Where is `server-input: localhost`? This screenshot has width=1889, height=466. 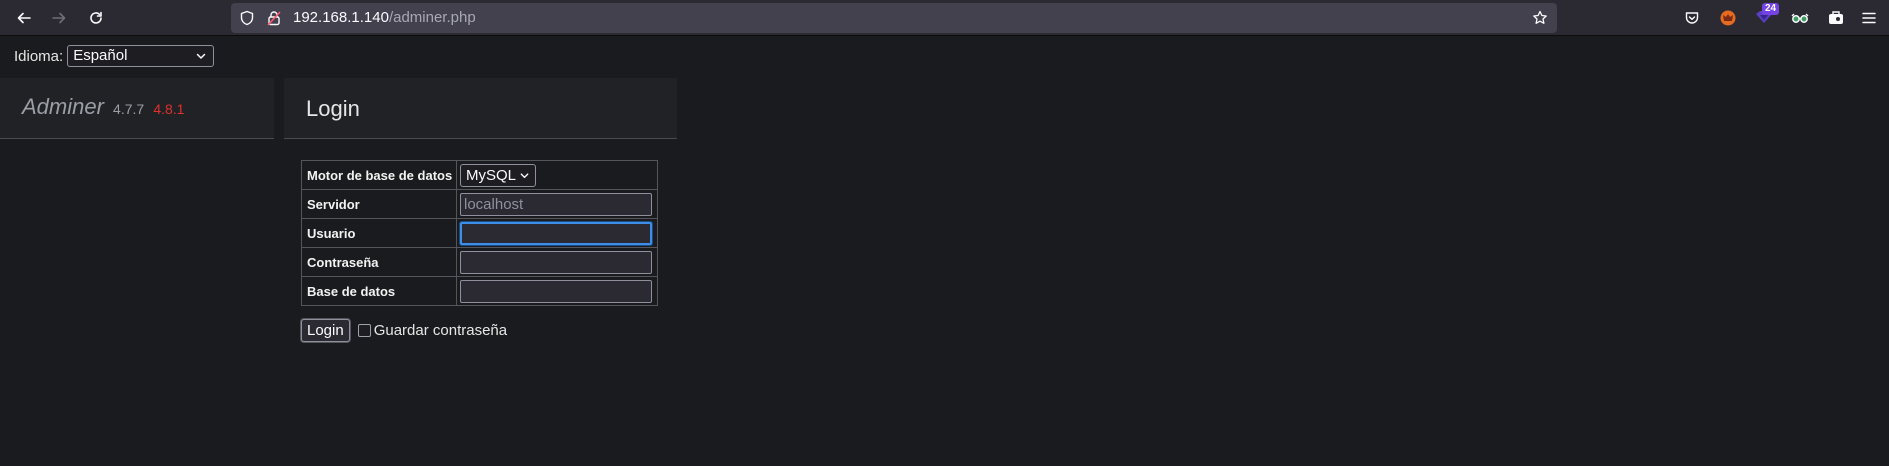 server-input: localhost is located at coordinates (556, 204).